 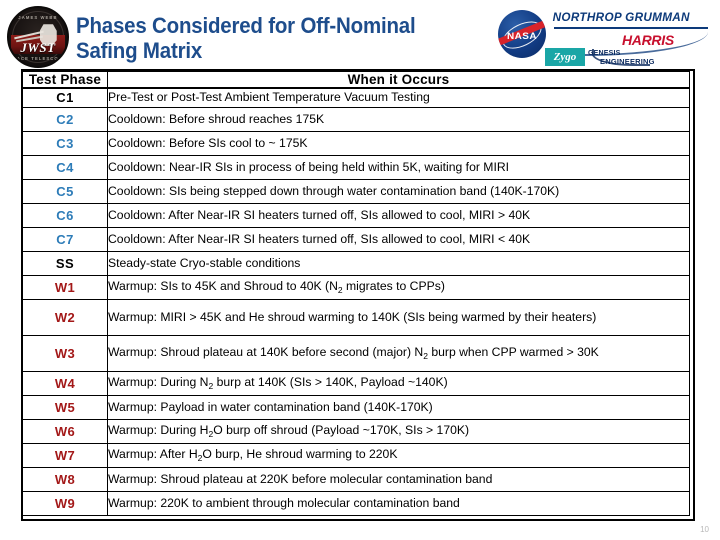 What do you see at coordinates (65, 263) in the screenshot?
I see `phase-cell: SS` at bounding box center [65, 263].